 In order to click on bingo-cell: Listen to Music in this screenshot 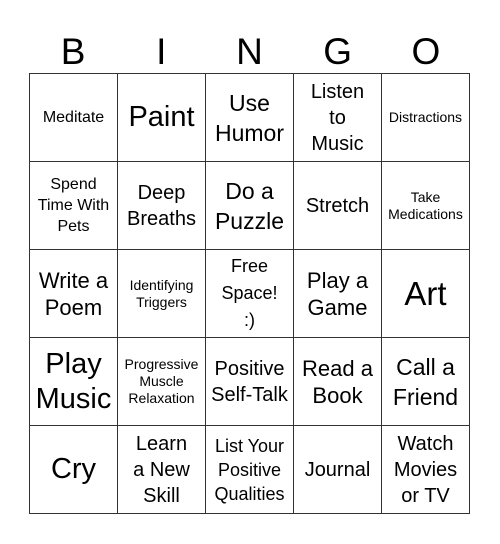, I will do `click(338, 118)`.